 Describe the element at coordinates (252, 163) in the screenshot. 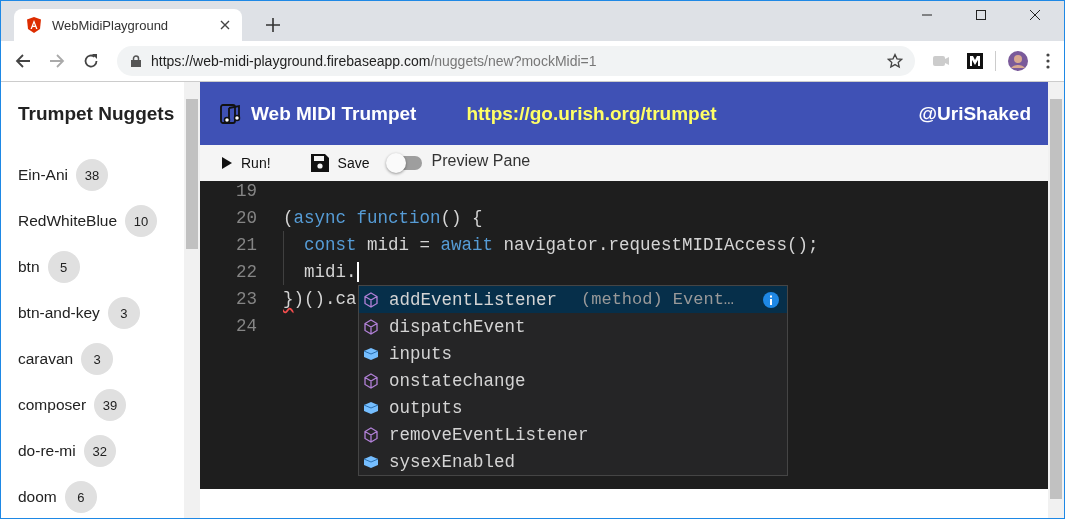

I see `run-button: Run!` at that location.